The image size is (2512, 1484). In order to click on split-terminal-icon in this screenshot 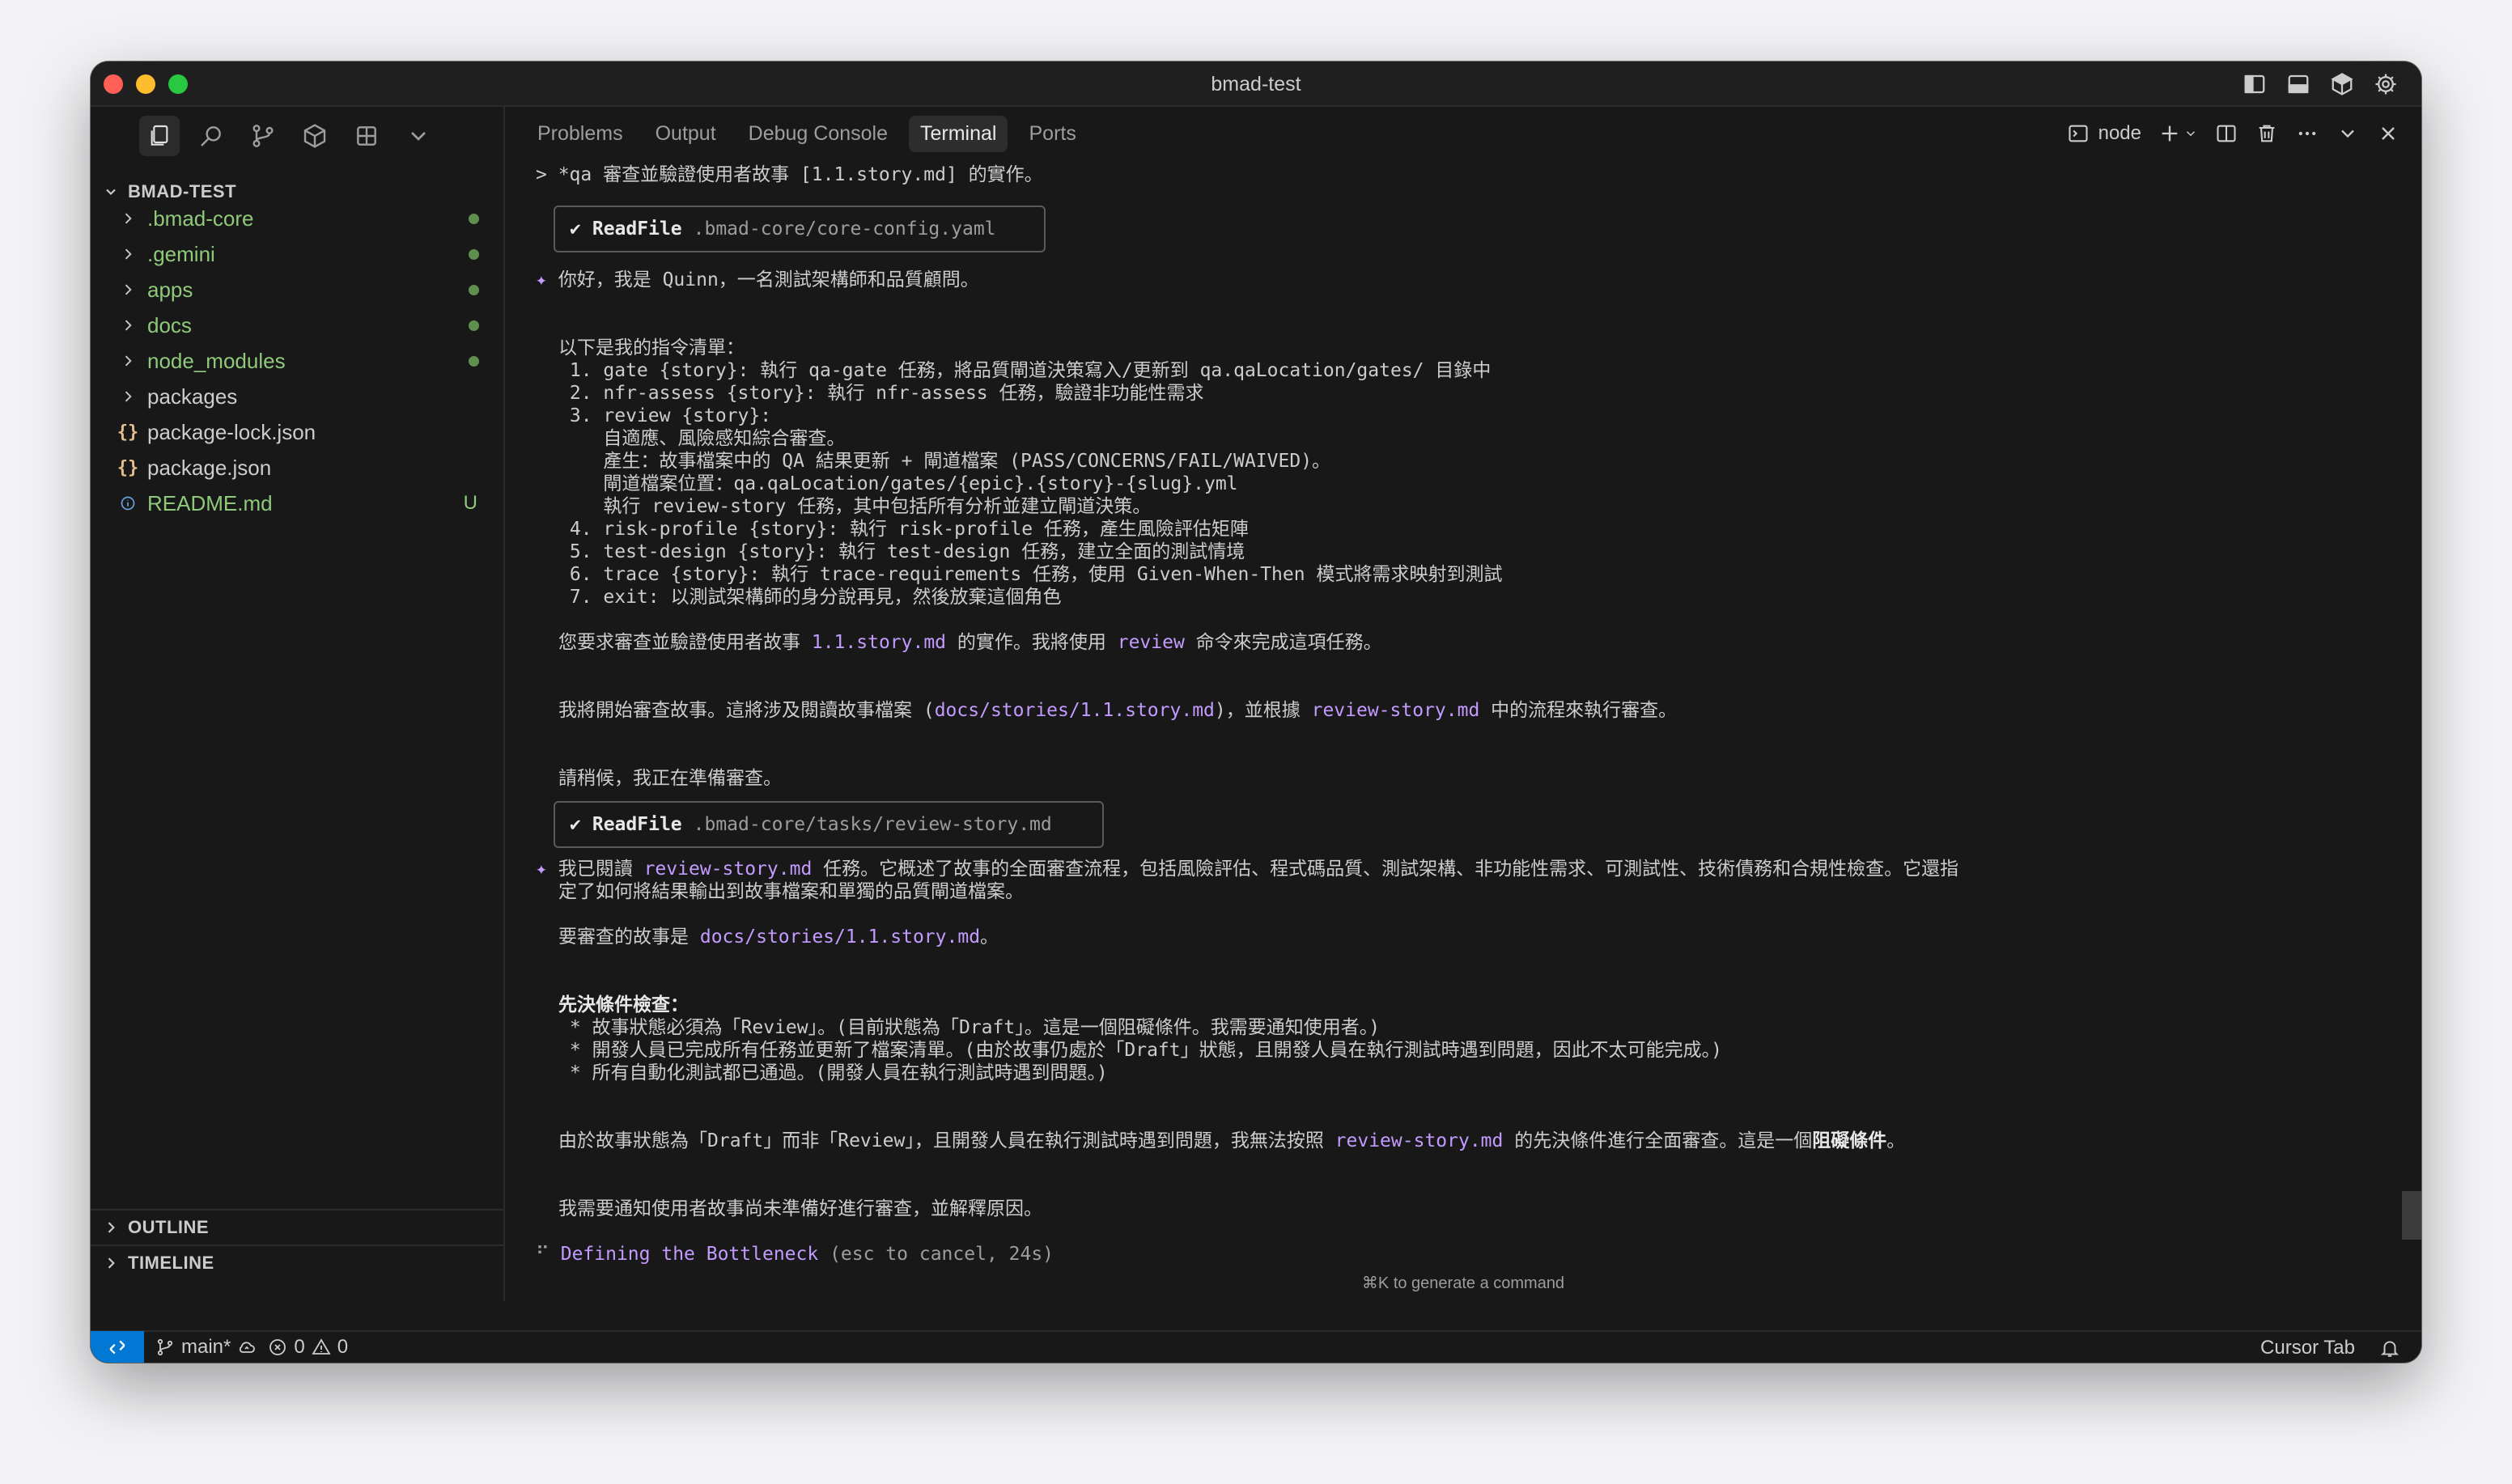, I will do `click(2226, 133)`.